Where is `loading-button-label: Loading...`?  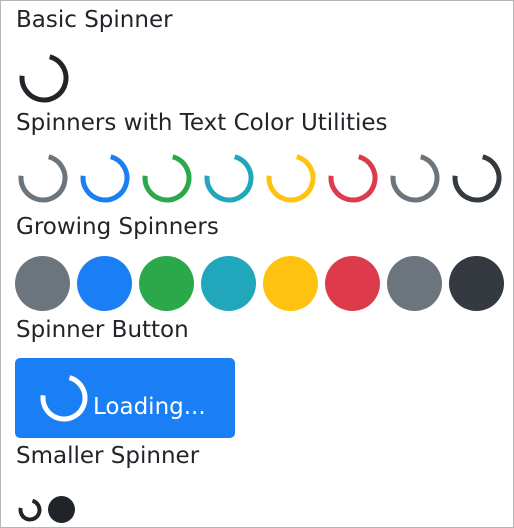
loading-button-label: Loading... is located at coordinates (149, 407).